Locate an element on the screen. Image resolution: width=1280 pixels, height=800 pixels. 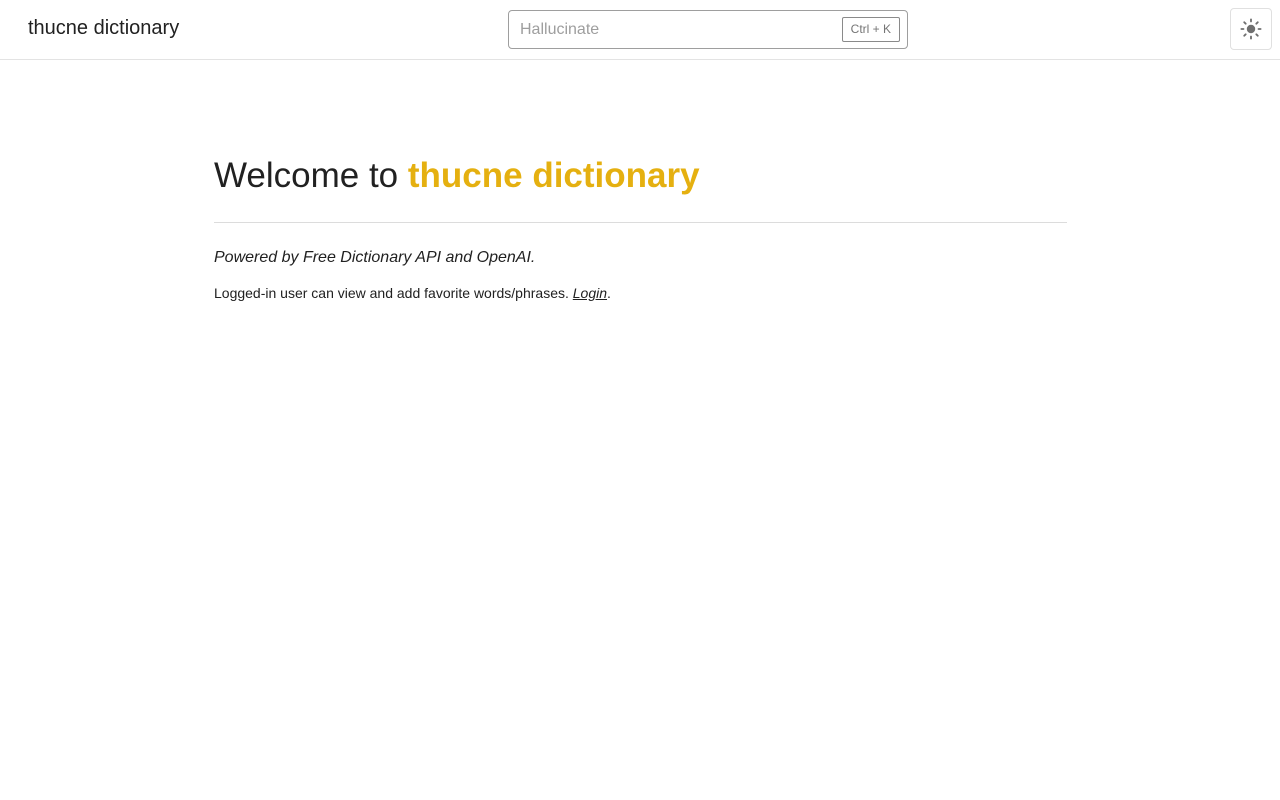
login-link: Login is located at coordinates (590, 293).